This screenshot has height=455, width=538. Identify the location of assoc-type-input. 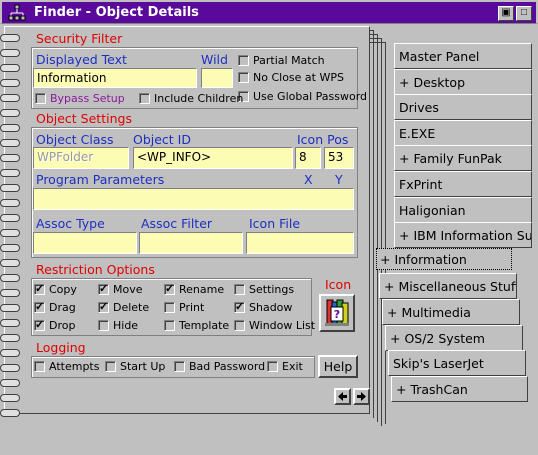
(85, 243).